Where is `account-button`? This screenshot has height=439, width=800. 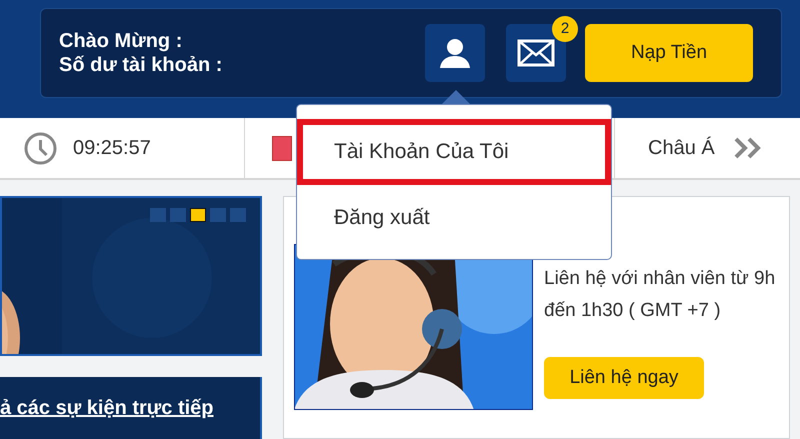 account-button is located at coordinates (455, 53).